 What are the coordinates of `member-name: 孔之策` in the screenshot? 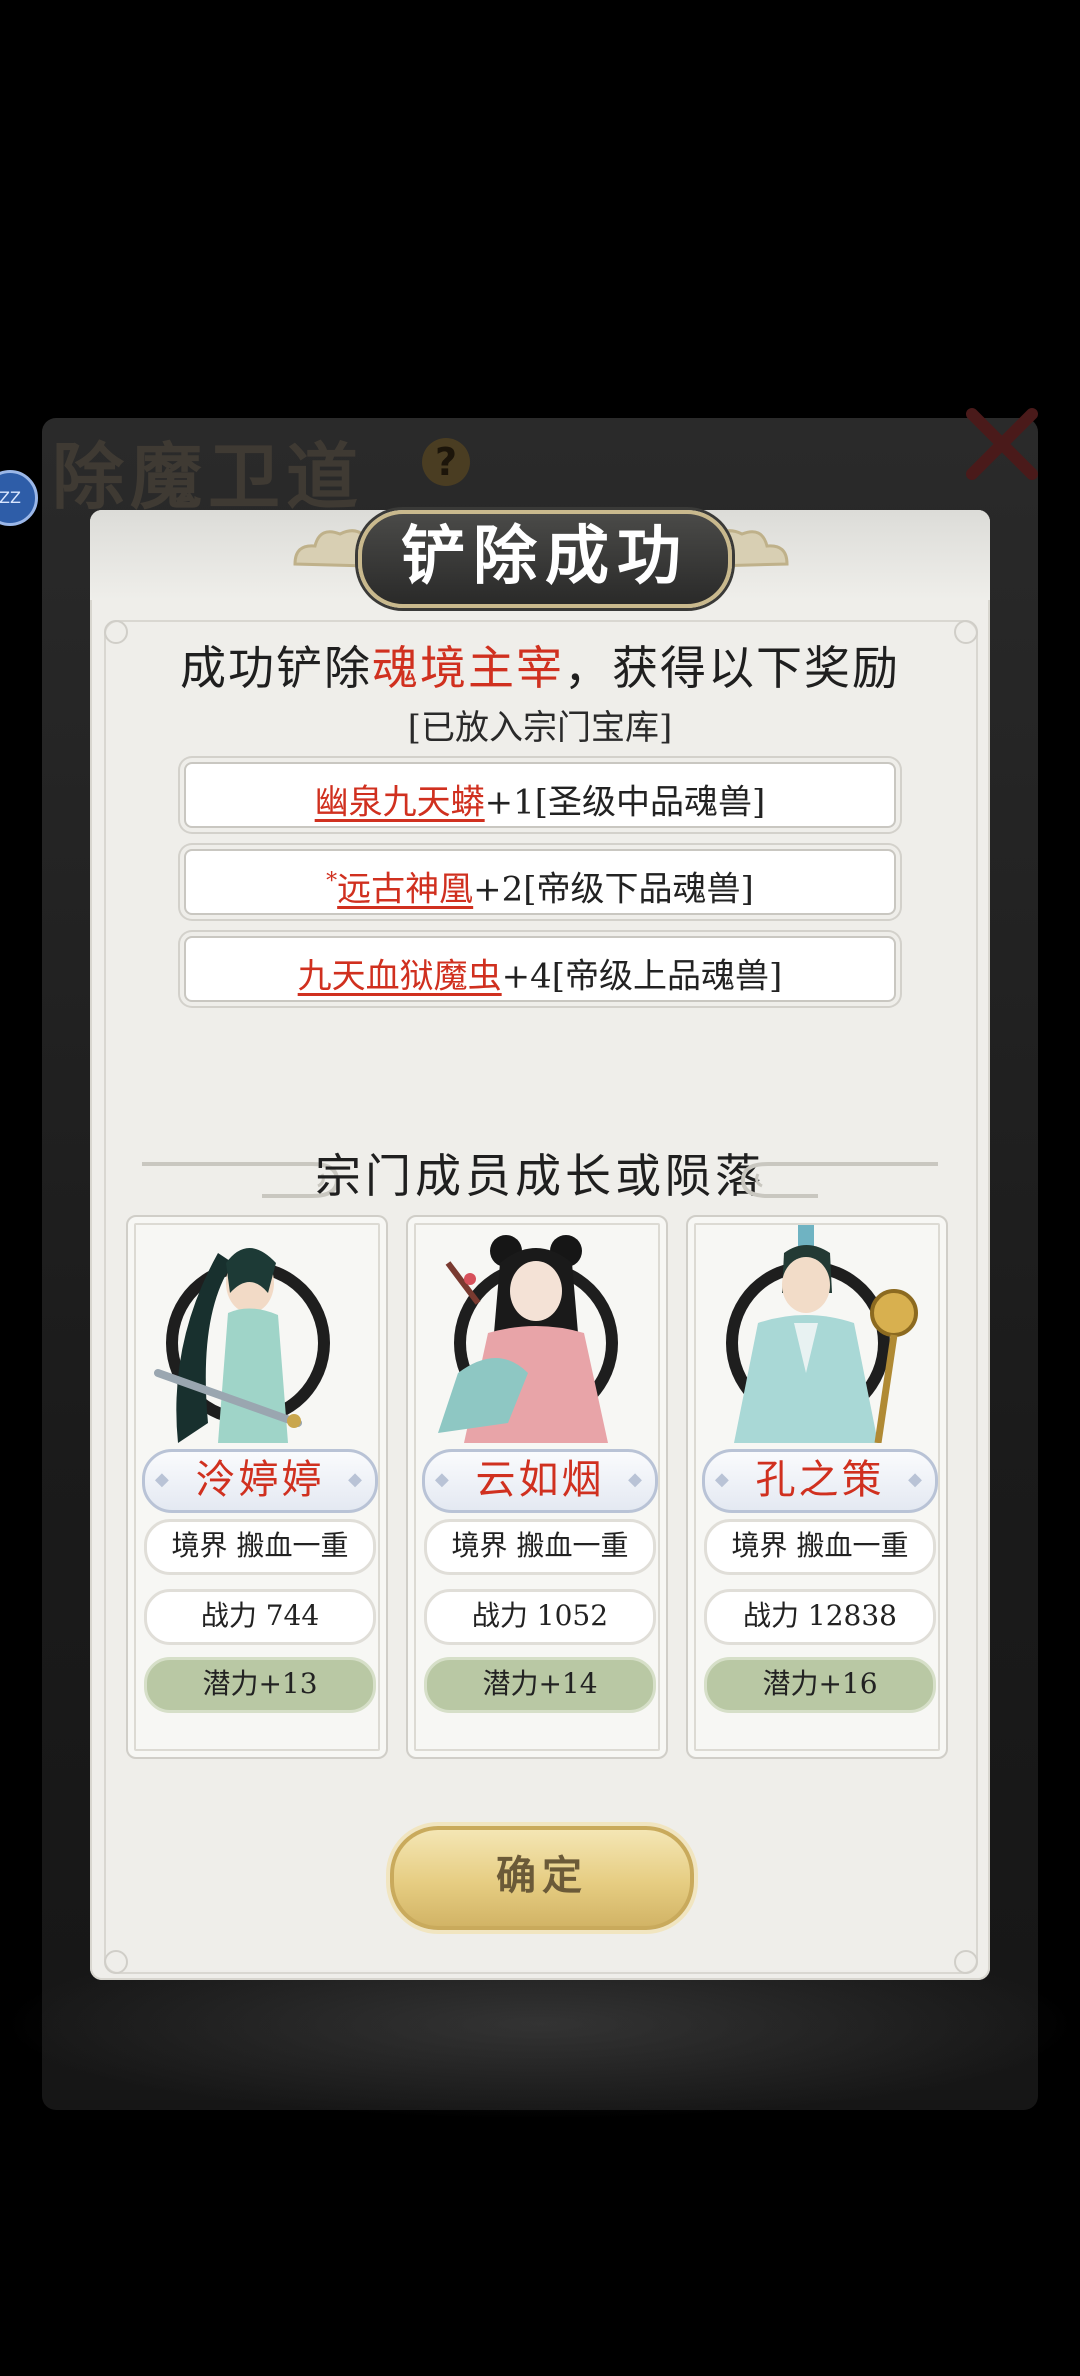 It's located at (820, 1481).